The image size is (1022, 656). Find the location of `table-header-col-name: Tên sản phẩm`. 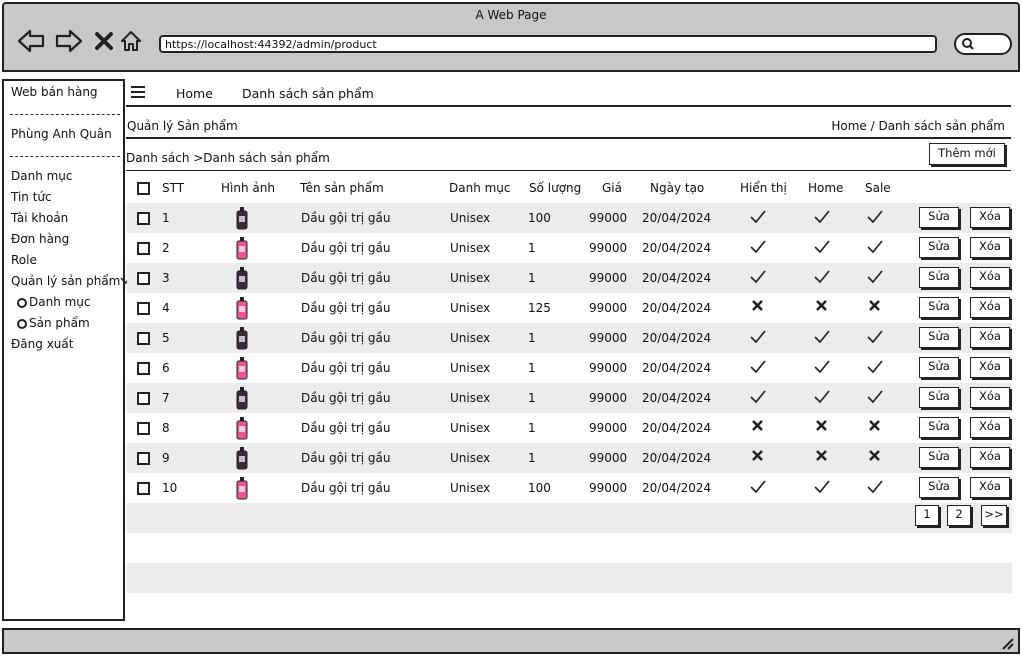

table-header-col-name: Tên sản phẩm is located at coordinates (342, 188).